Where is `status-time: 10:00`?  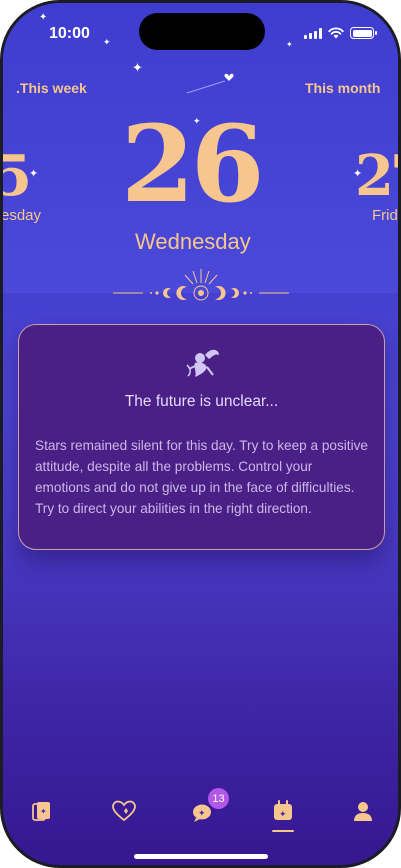
status-time: 10:00 is located at coordinates (69, 33).